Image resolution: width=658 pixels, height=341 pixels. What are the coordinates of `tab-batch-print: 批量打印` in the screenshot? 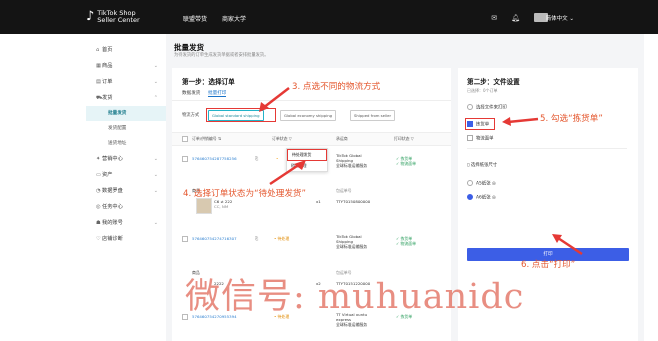 It's located at (217, 93).